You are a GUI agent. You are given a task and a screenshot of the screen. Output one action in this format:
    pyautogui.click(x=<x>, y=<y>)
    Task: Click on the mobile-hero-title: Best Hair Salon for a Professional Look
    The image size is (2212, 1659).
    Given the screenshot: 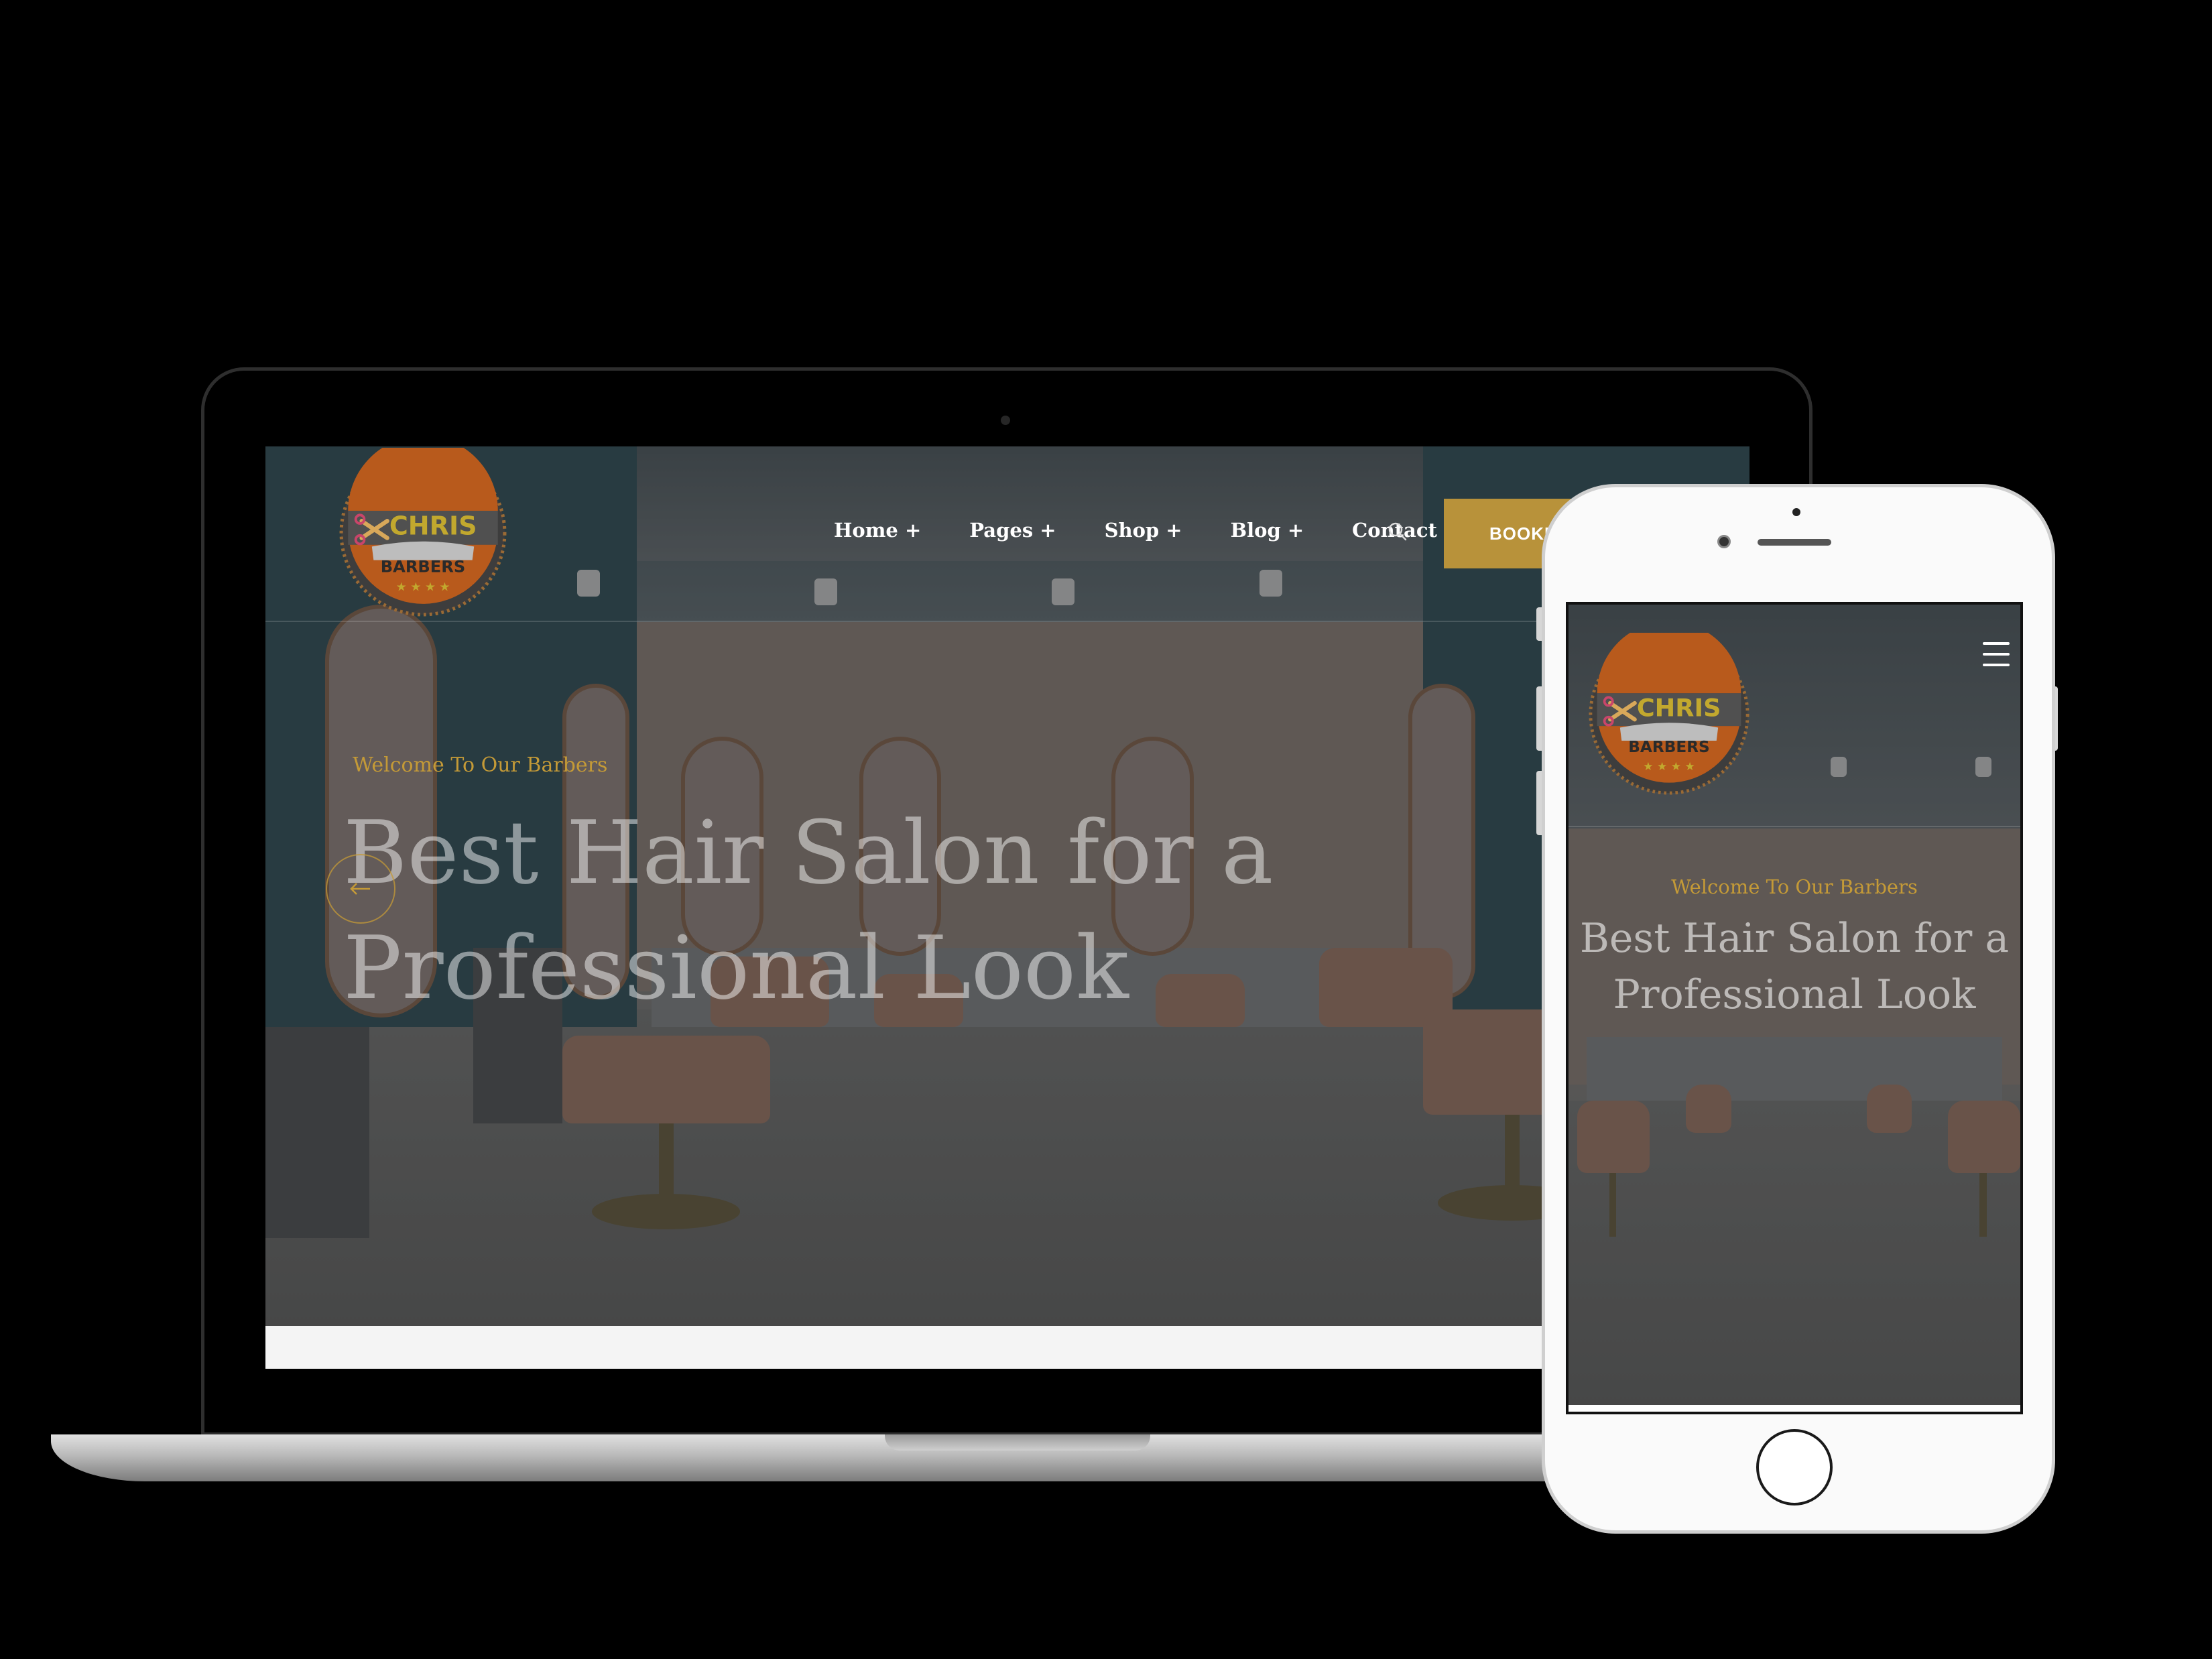 What is the action you would take?
    pyautogui.click(x=1794, y=966)
    